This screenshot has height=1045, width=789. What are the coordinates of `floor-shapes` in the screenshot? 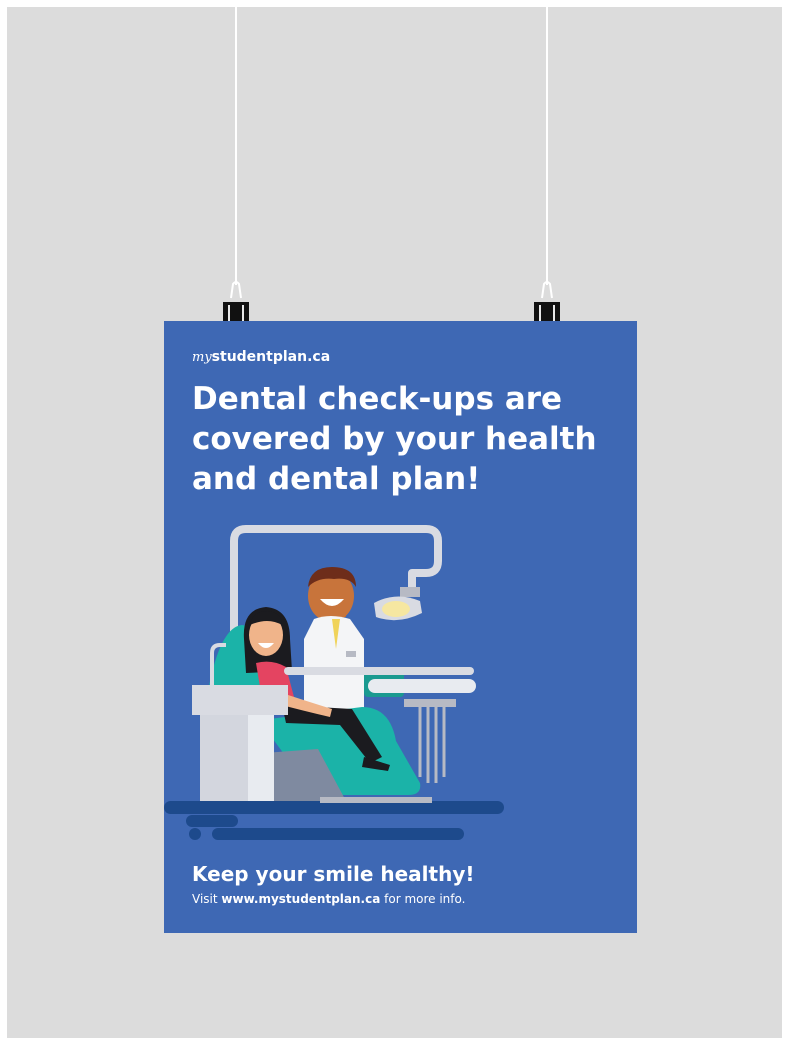 It's located at (334, 820).